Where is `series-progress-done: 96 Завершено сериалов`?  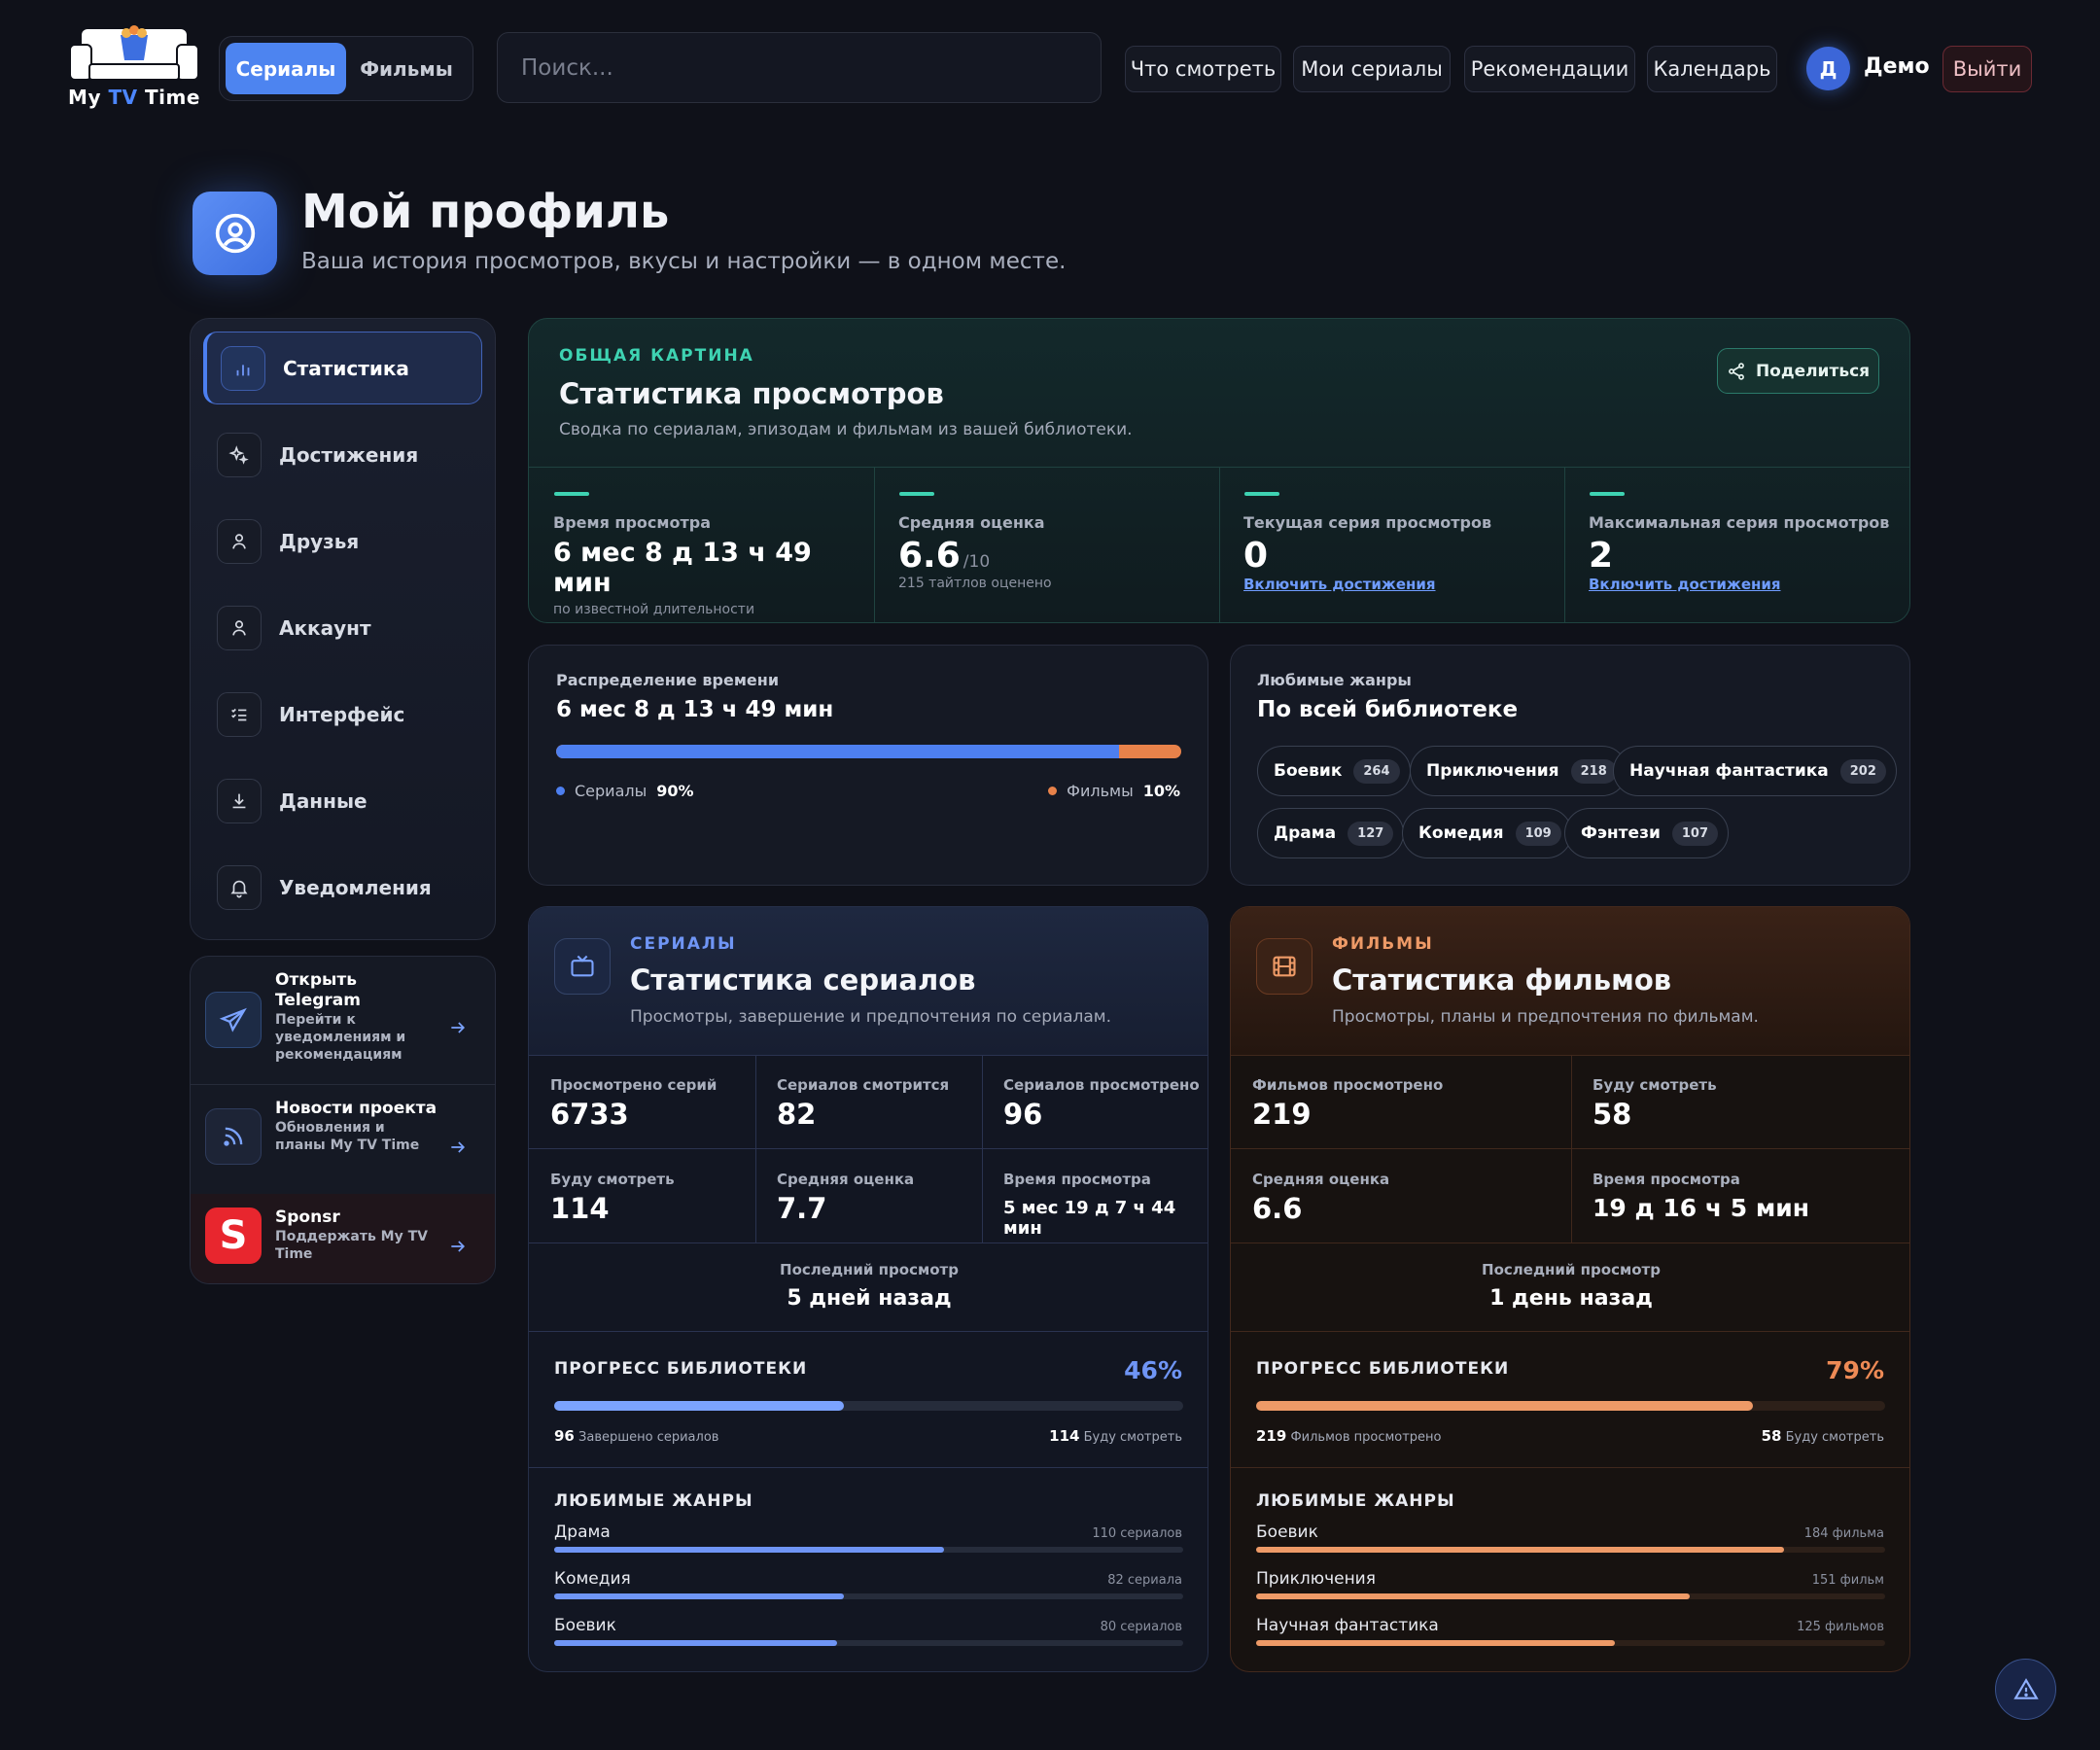
series-progress-done: 96 Завершено сериалов is located at coordinates (636, 1436).